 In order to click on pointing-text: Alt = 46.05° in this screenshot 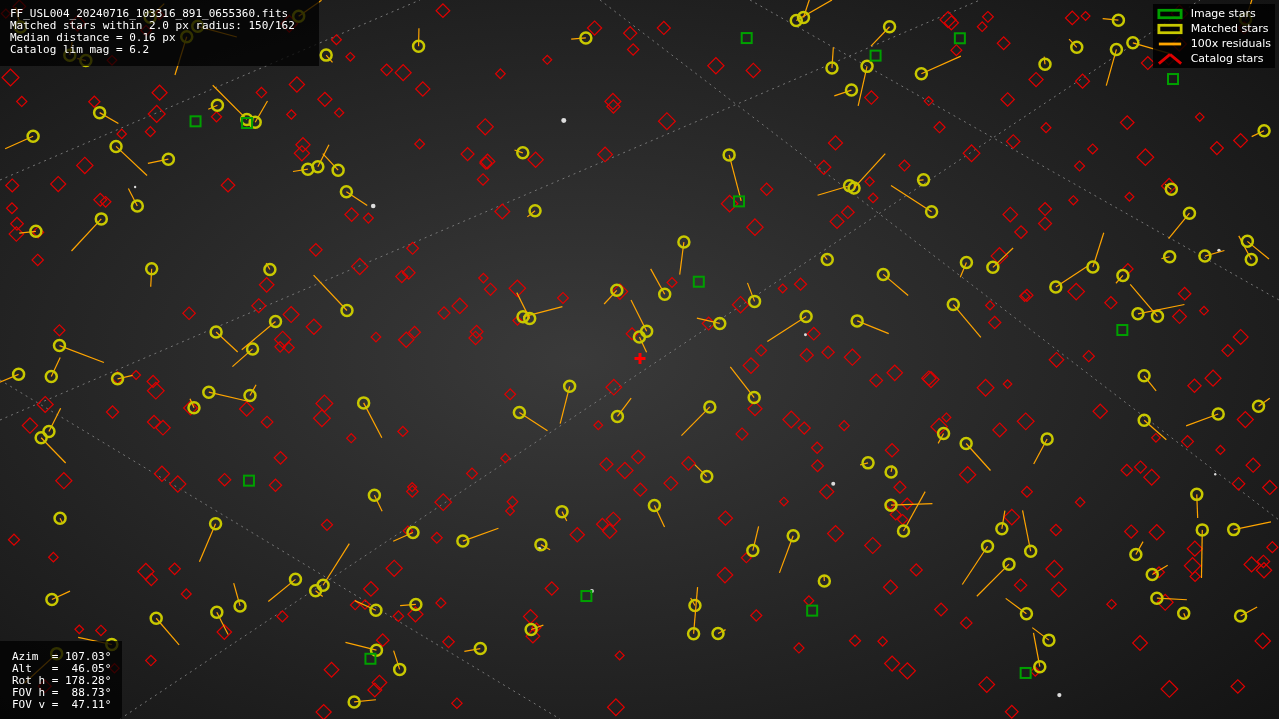, I will do `click(61, 669)`.